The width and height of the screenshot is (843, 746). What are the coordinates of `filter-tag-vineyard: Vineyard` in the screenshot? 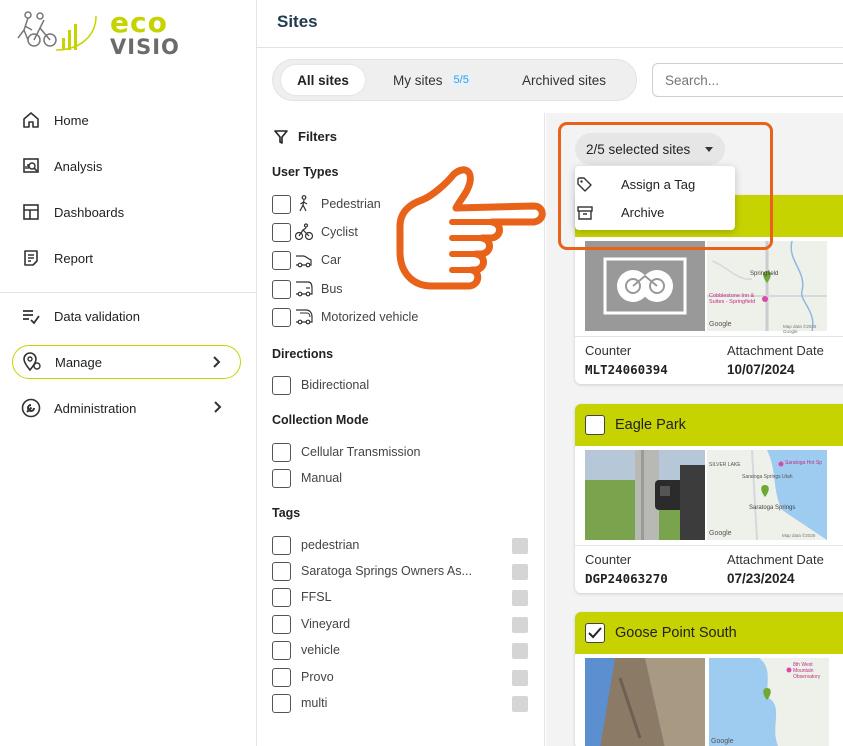 It's located at (311, 624).